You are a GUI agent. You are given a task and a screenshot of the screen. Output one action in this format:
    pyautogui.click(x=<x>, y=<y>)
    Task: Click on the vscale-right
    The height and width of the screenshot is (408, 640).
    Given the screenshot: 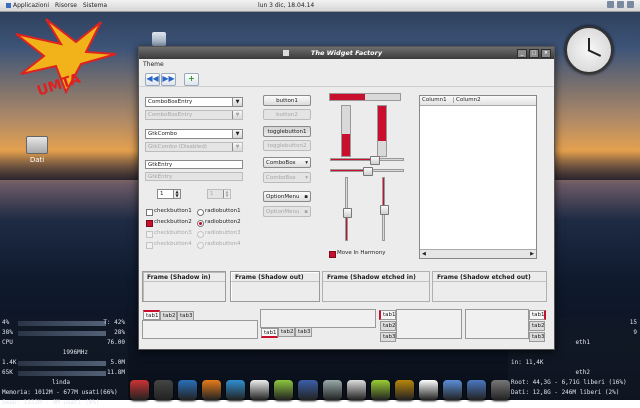 What is the action you would take?
    pyautogui.click(x=384, y=209)
    